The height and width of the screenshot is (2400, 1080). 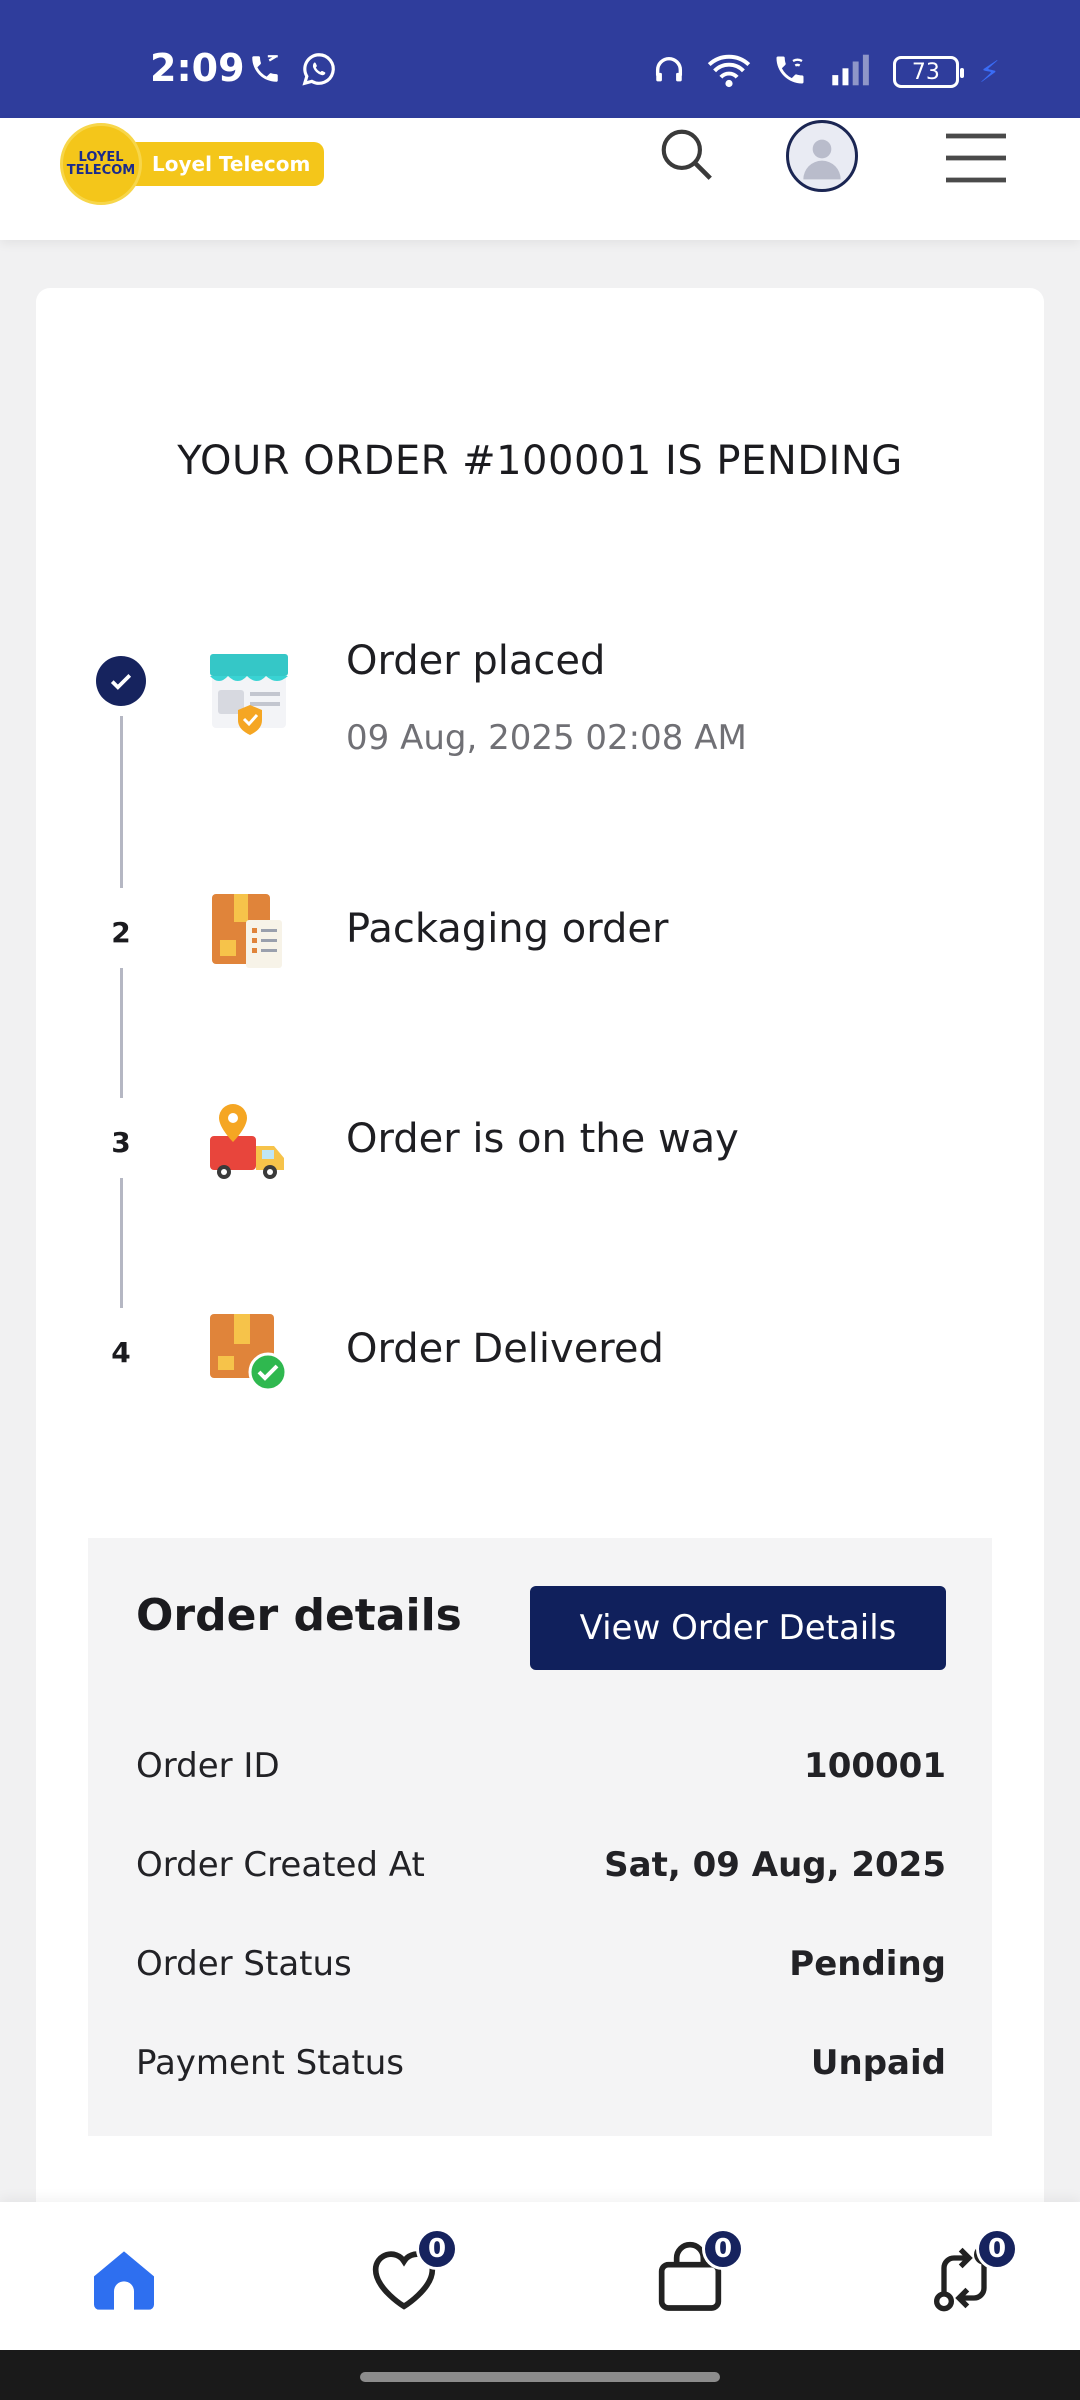 What do you see at coordinates (546, 738) in the screenshot?
I see `step-date: 09 Aug, 2025 02:08 AM` at bounding box center [546, 738].